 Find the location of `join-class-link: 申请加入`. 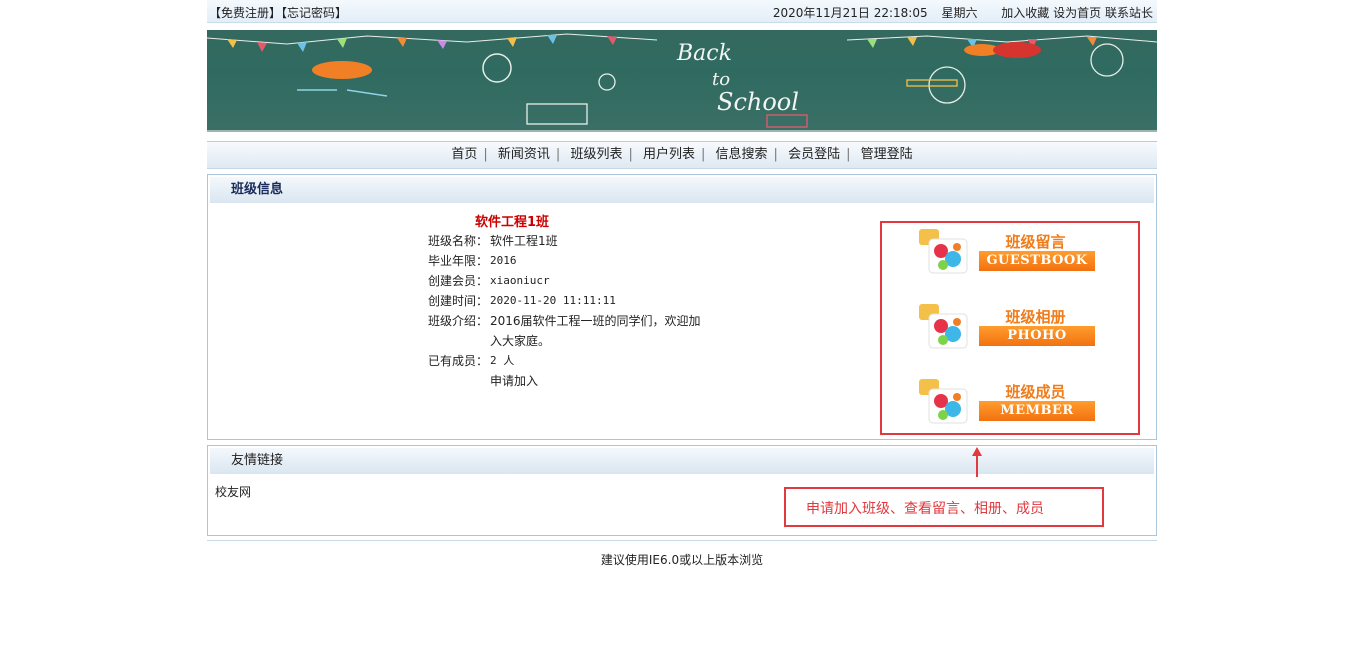

join-class-link: 申请加入 is located at coordinates (514, 381).